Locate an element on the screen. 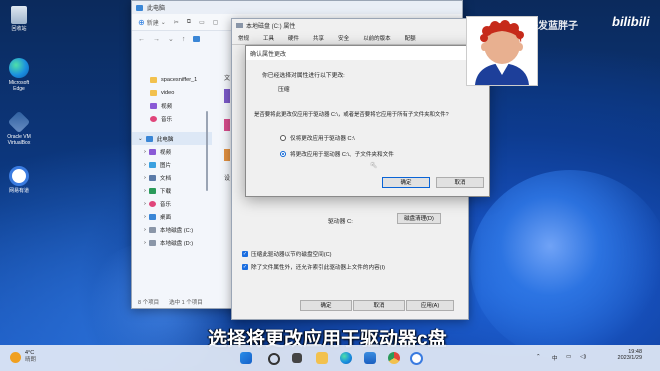  nav-item-spacesniffer: spacesniffer_1 is located at coordinates (172, 79).